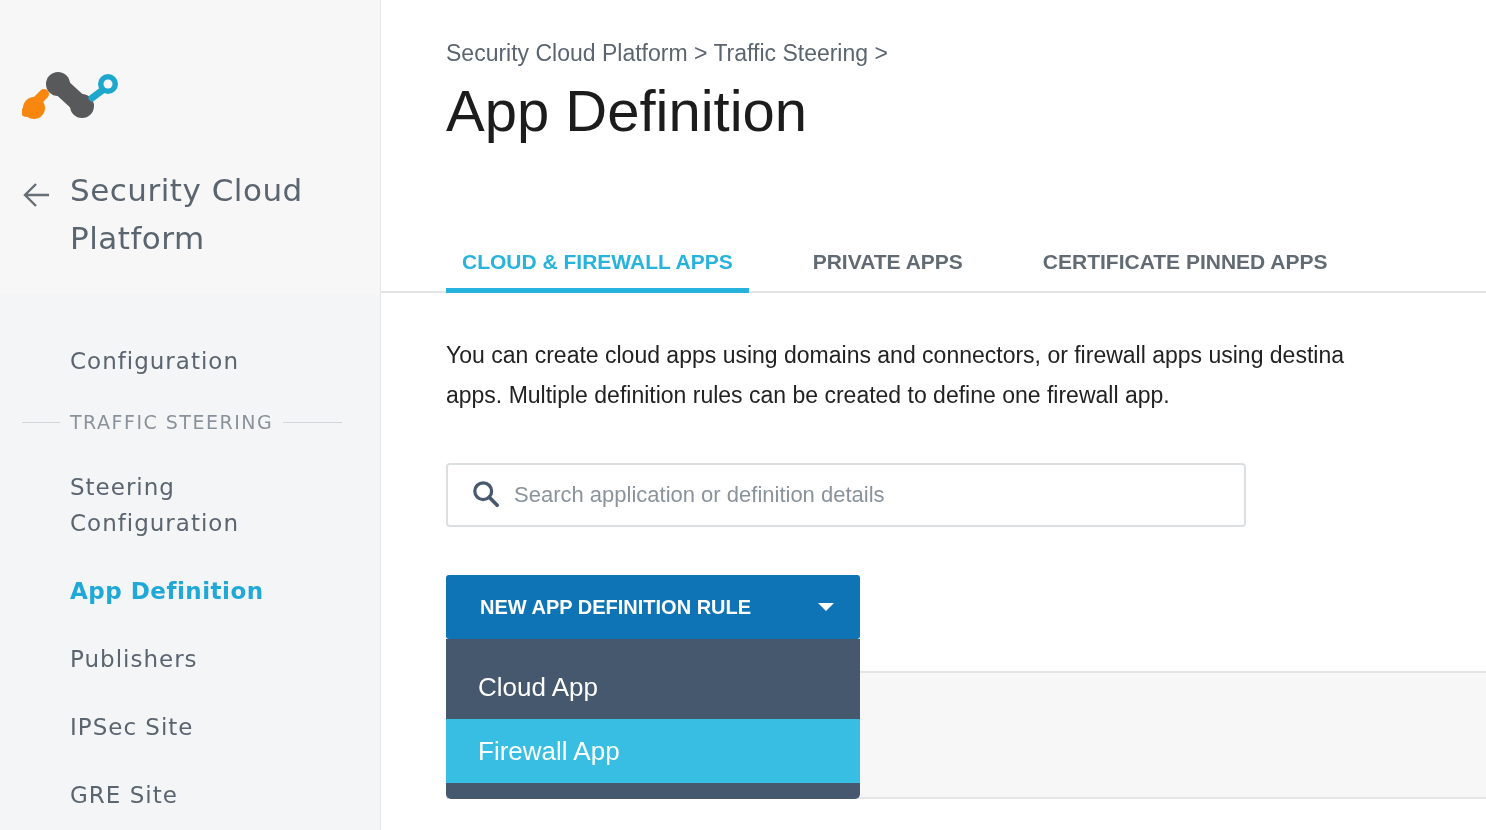 This screenshot has height=830, width=1486. I want to click on description-text: apps. Multiple definition rules can be created to define one firewall app., so click(808, 395).